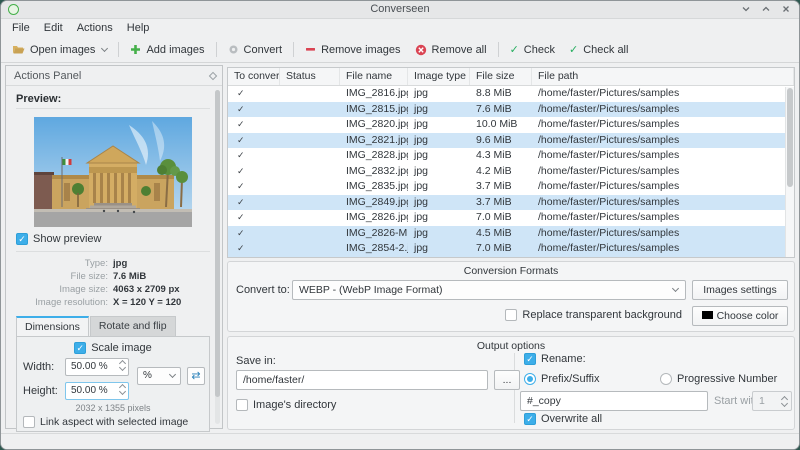  What do you see at coordinates (53, 28) in the screenshot?
I see `menu-edit: Edit` at bounding box center [53, 28].